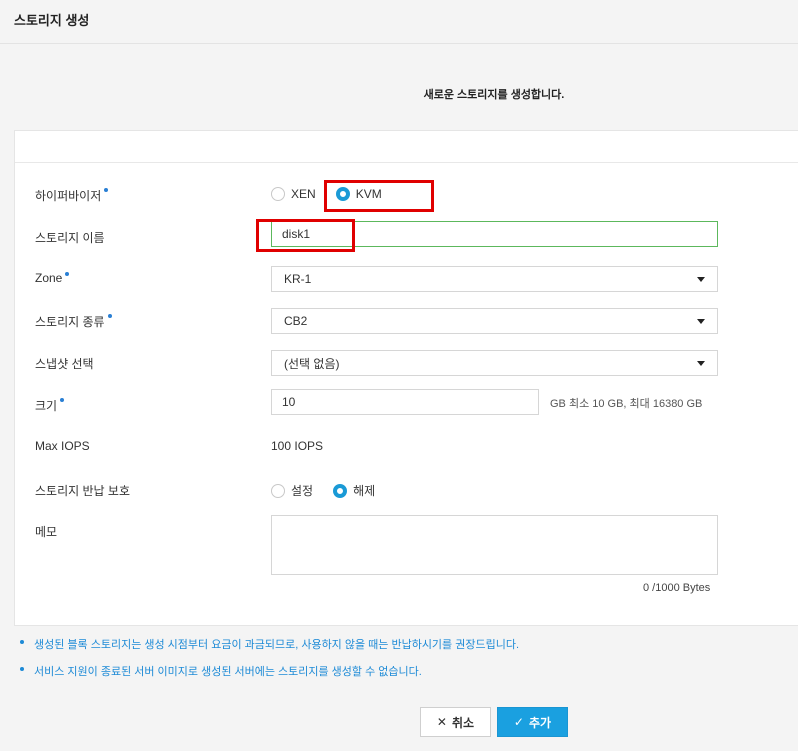 The width and height of the screenshot is (798, 751). What do you see at coordinates (441, 722) in the screenshot?
I see `close-icon: ✕` at bounding box center [441, 722].